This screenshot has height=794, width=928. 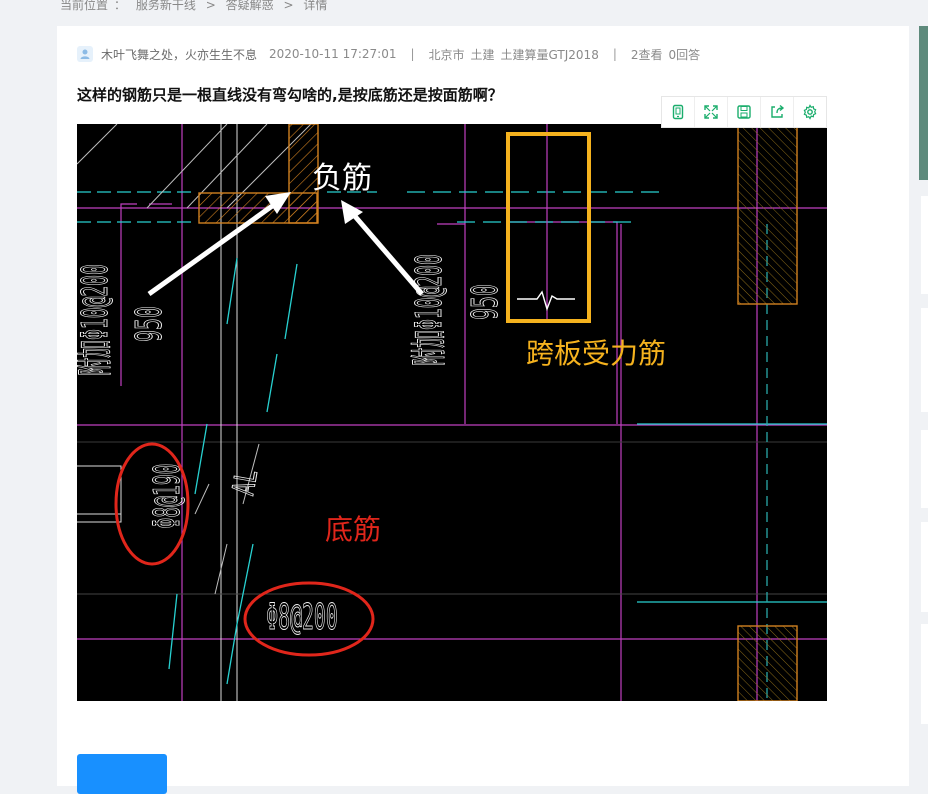 I want to click on post-datetime: 2020-10-11 17:27:01, so click(x=333, y=54).